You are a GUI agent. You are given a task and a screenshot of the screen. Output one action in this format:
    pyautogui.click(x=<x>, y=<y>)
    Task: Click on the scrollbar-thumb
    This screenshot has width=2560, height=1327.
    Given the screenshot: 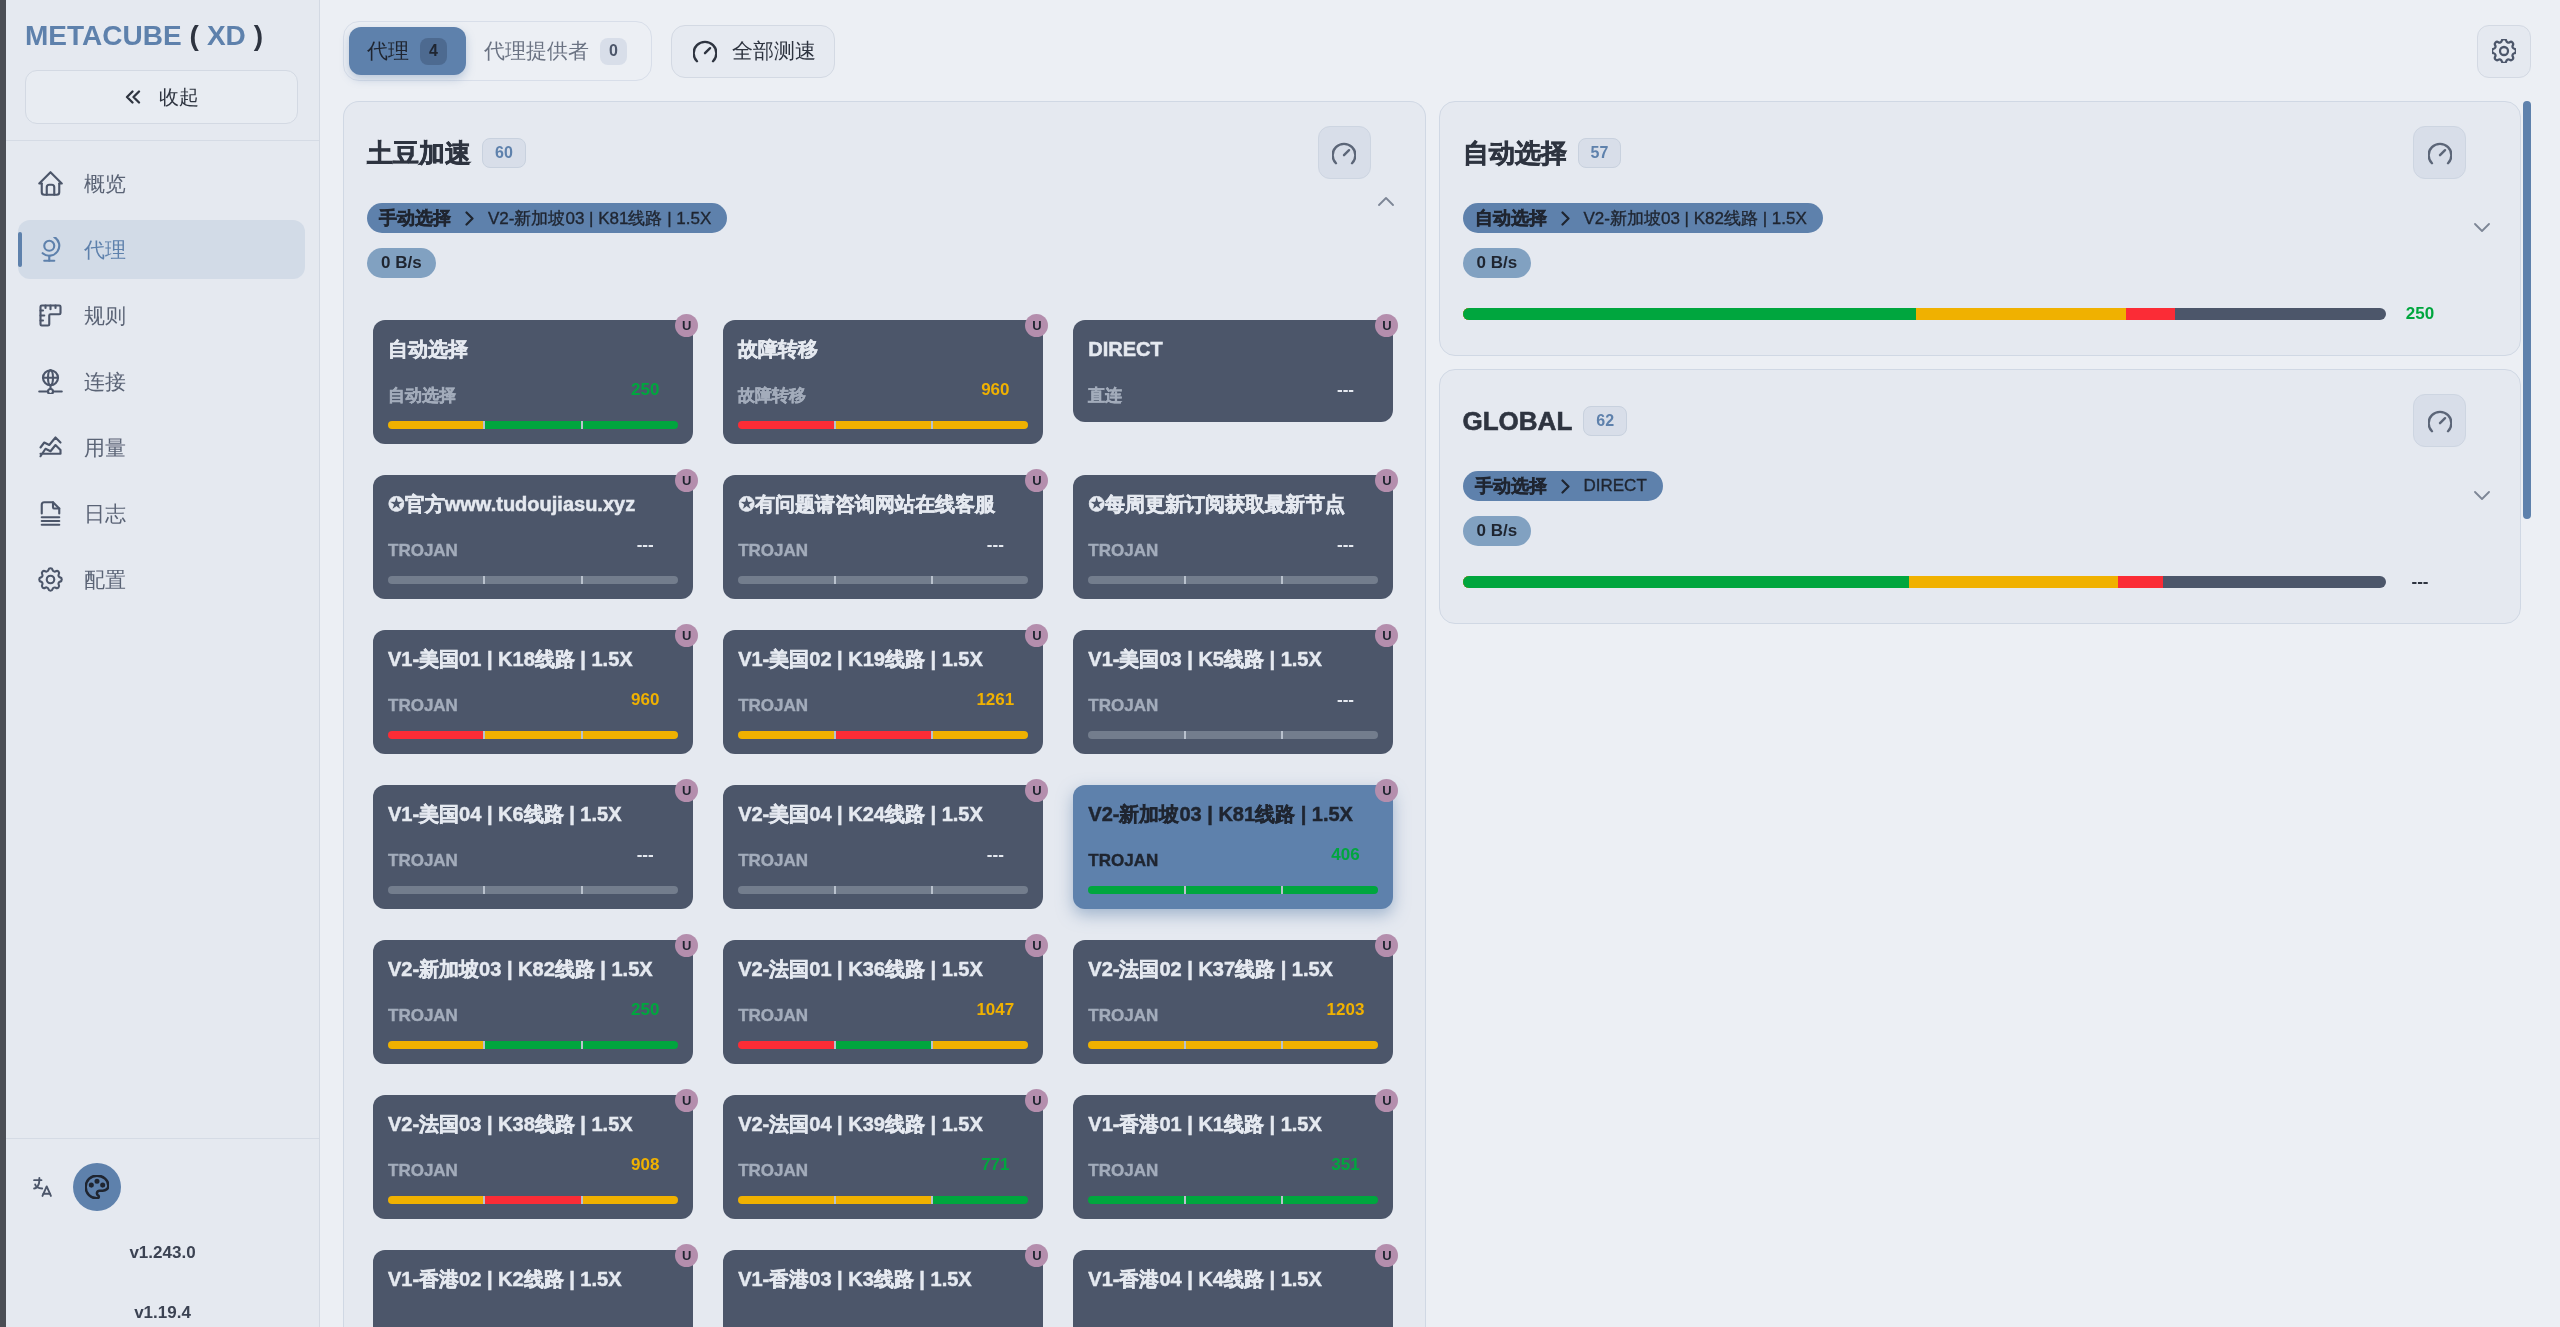 What is the action you would take?
    pyautogui.click(x=2527, y=310)
    